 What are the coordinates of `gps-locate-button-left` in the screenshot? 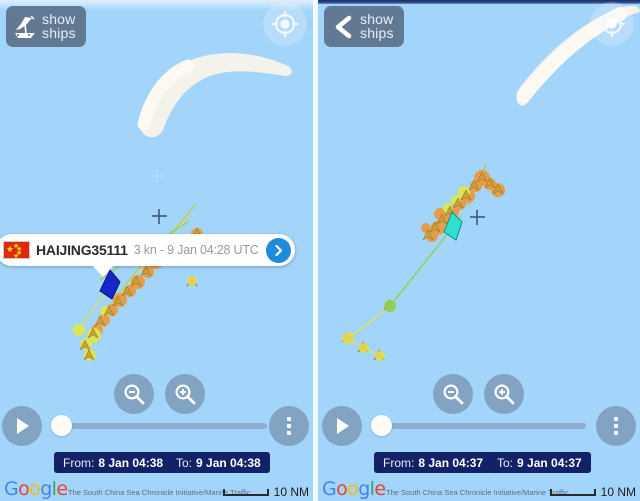 It's located at (285, 24).